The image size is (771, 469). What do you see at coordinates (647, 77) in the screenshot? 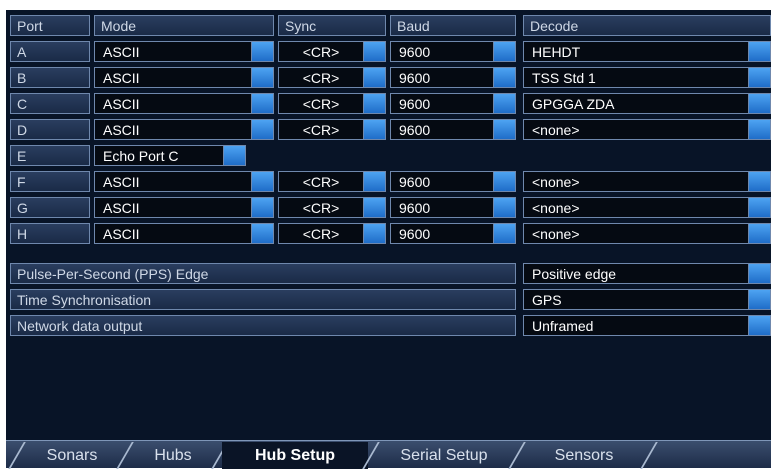
I see `decode-dropdown: TSS Std 1` at bounding box center [647, 77].